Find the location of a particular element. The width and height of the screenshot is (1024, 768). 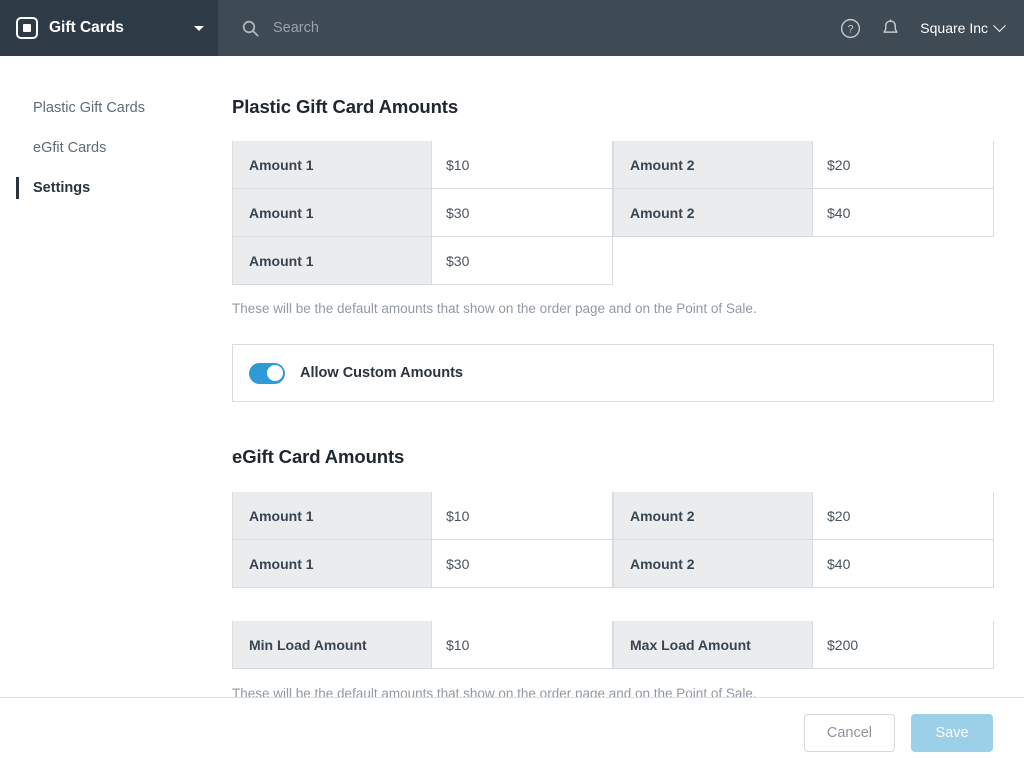

help-circle-icon: ? is located at coordinates (850, 28).